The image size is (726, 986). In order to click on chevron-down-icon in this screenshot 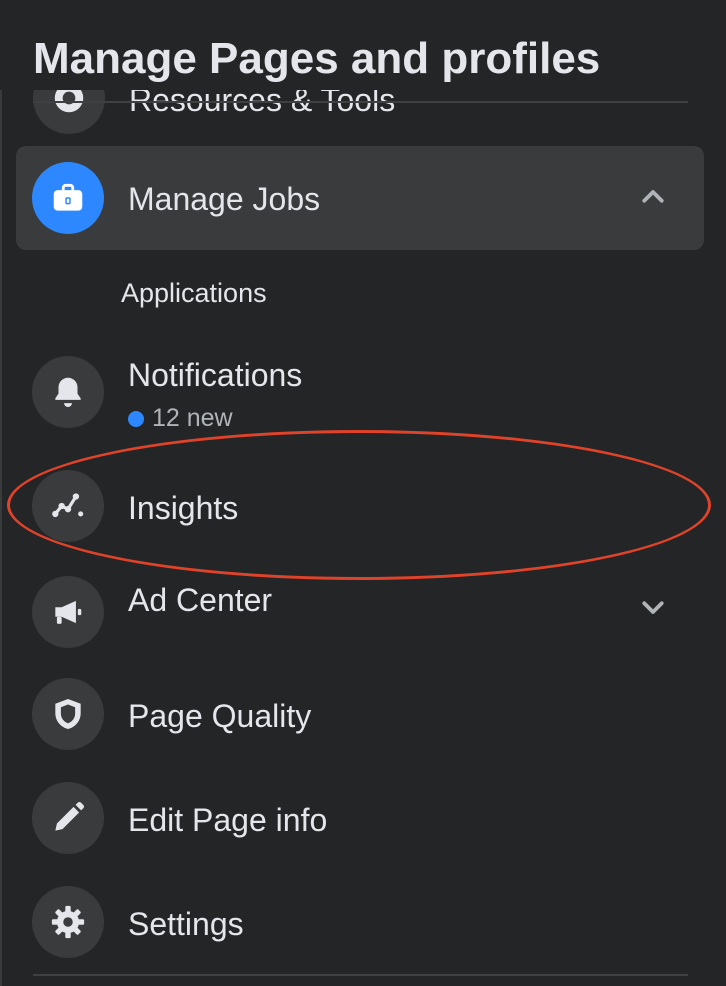, I will do `click(653, 607)`.